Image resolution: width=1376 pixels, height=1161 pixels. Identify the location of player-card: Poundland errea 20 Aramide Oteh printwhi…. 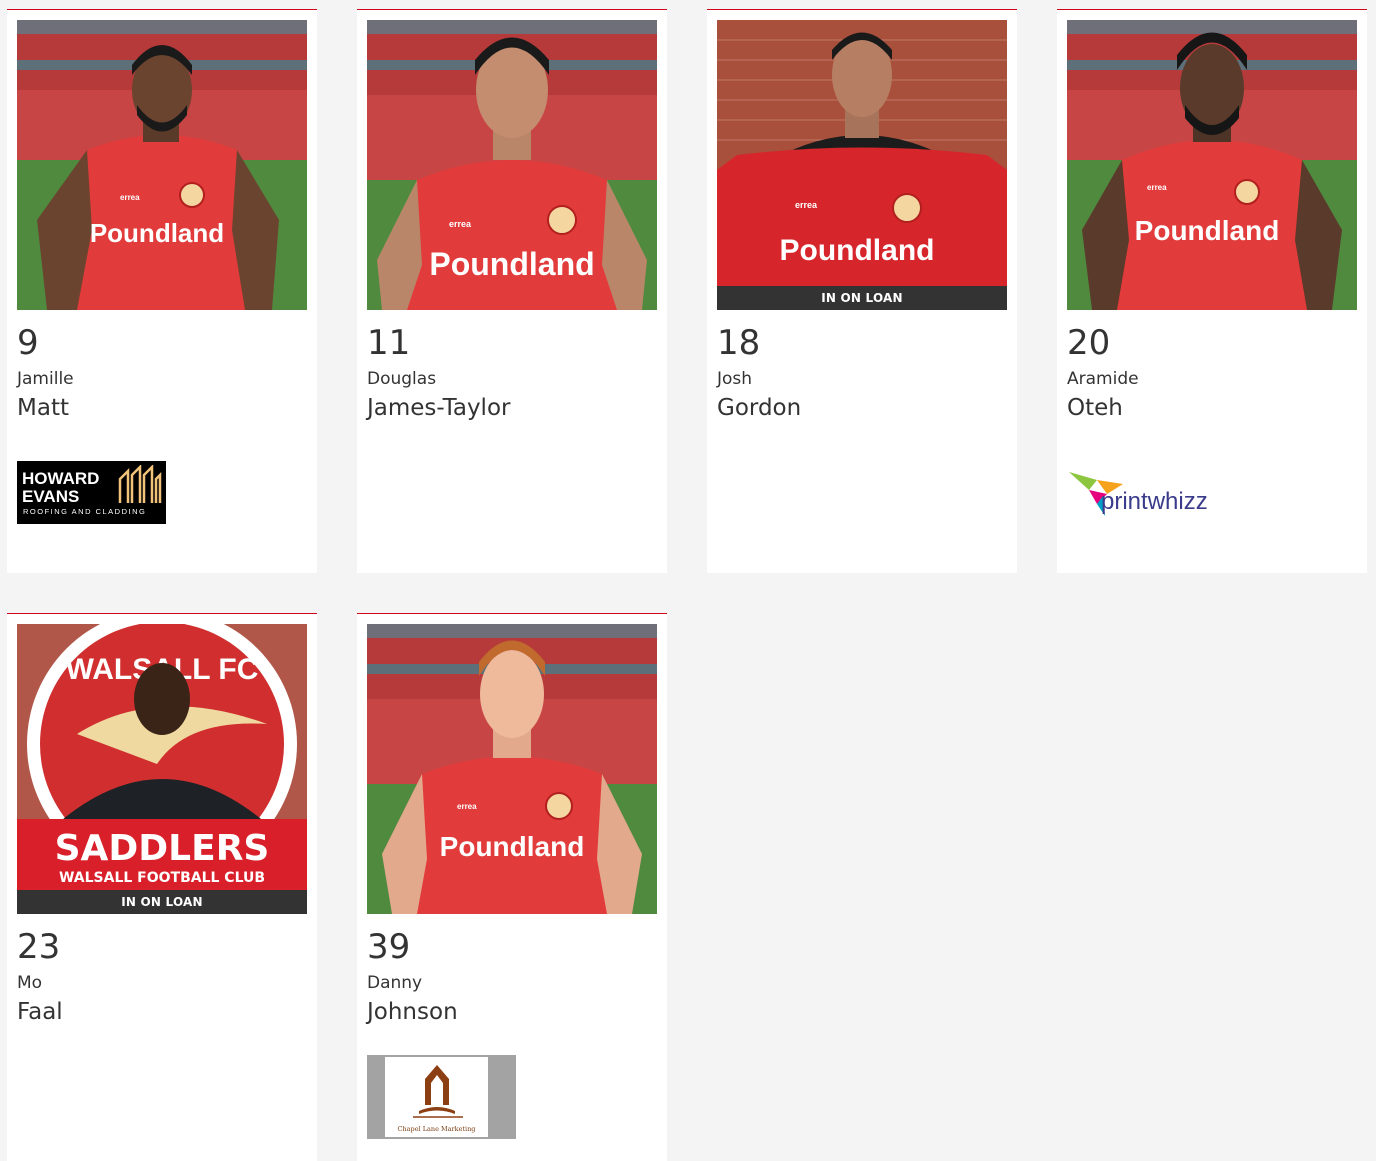
(1212, 291).